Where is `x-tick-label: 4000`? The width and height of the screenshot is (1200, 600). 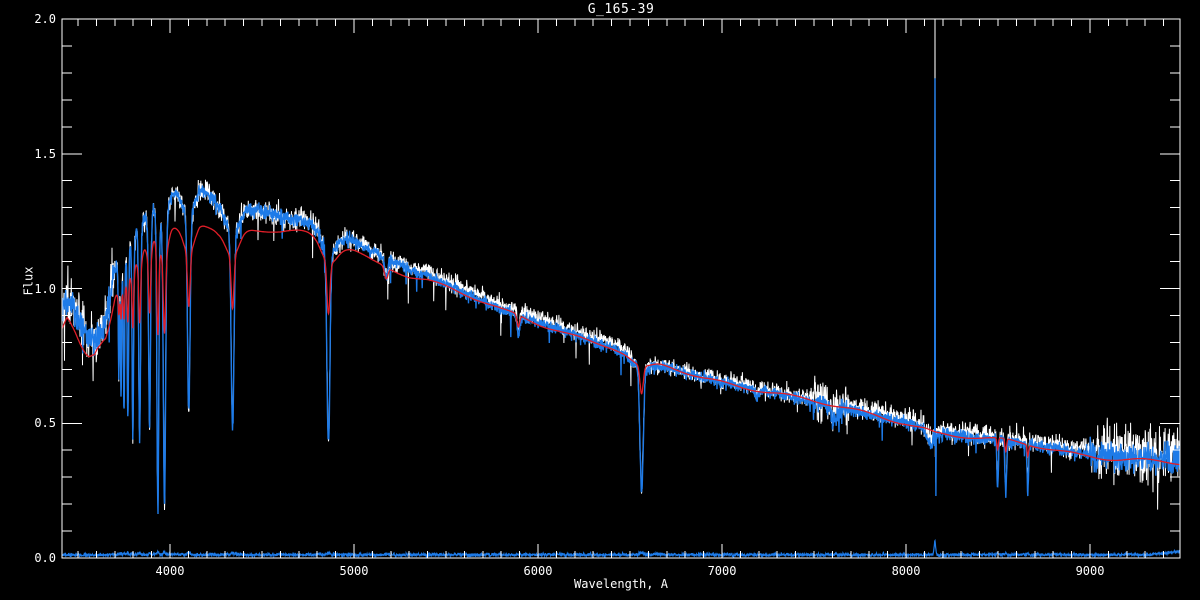
x-tick-label: 4000 is located at coordinates (170, 571).